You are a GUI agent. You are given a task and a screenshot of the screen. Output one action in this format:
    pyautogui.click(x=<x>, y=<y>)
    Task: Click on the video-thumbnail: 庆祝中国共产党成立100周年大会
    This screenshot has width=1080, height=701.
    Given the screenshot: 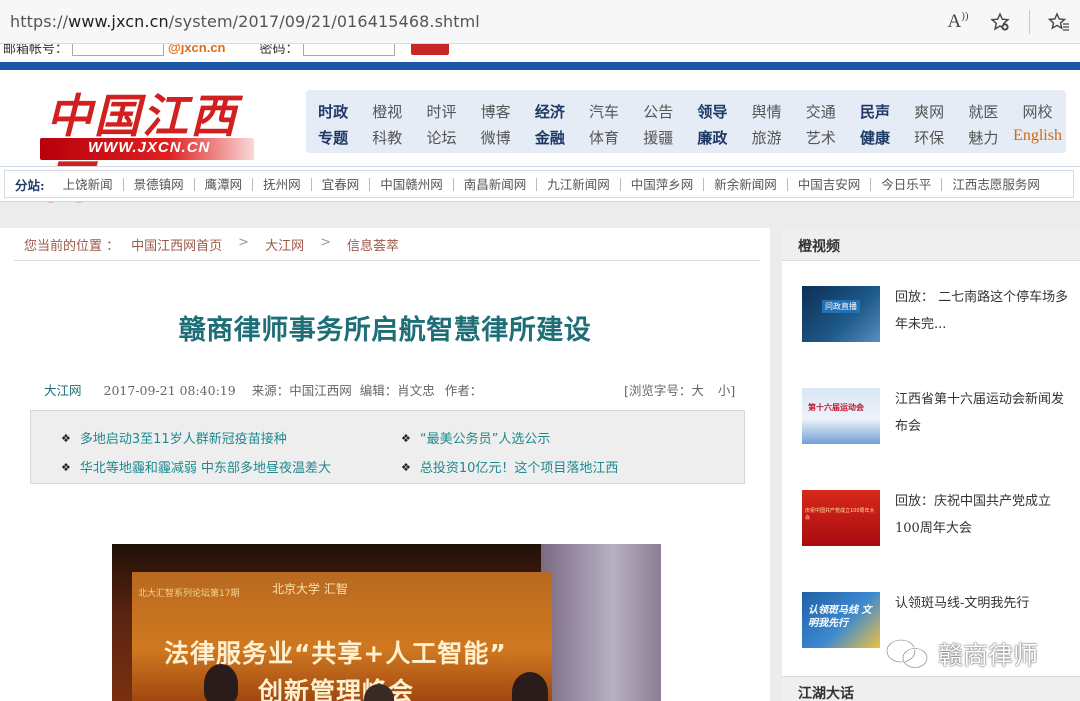 What is the action you would take?
    pyautogui.click(x=841, y=518)
    